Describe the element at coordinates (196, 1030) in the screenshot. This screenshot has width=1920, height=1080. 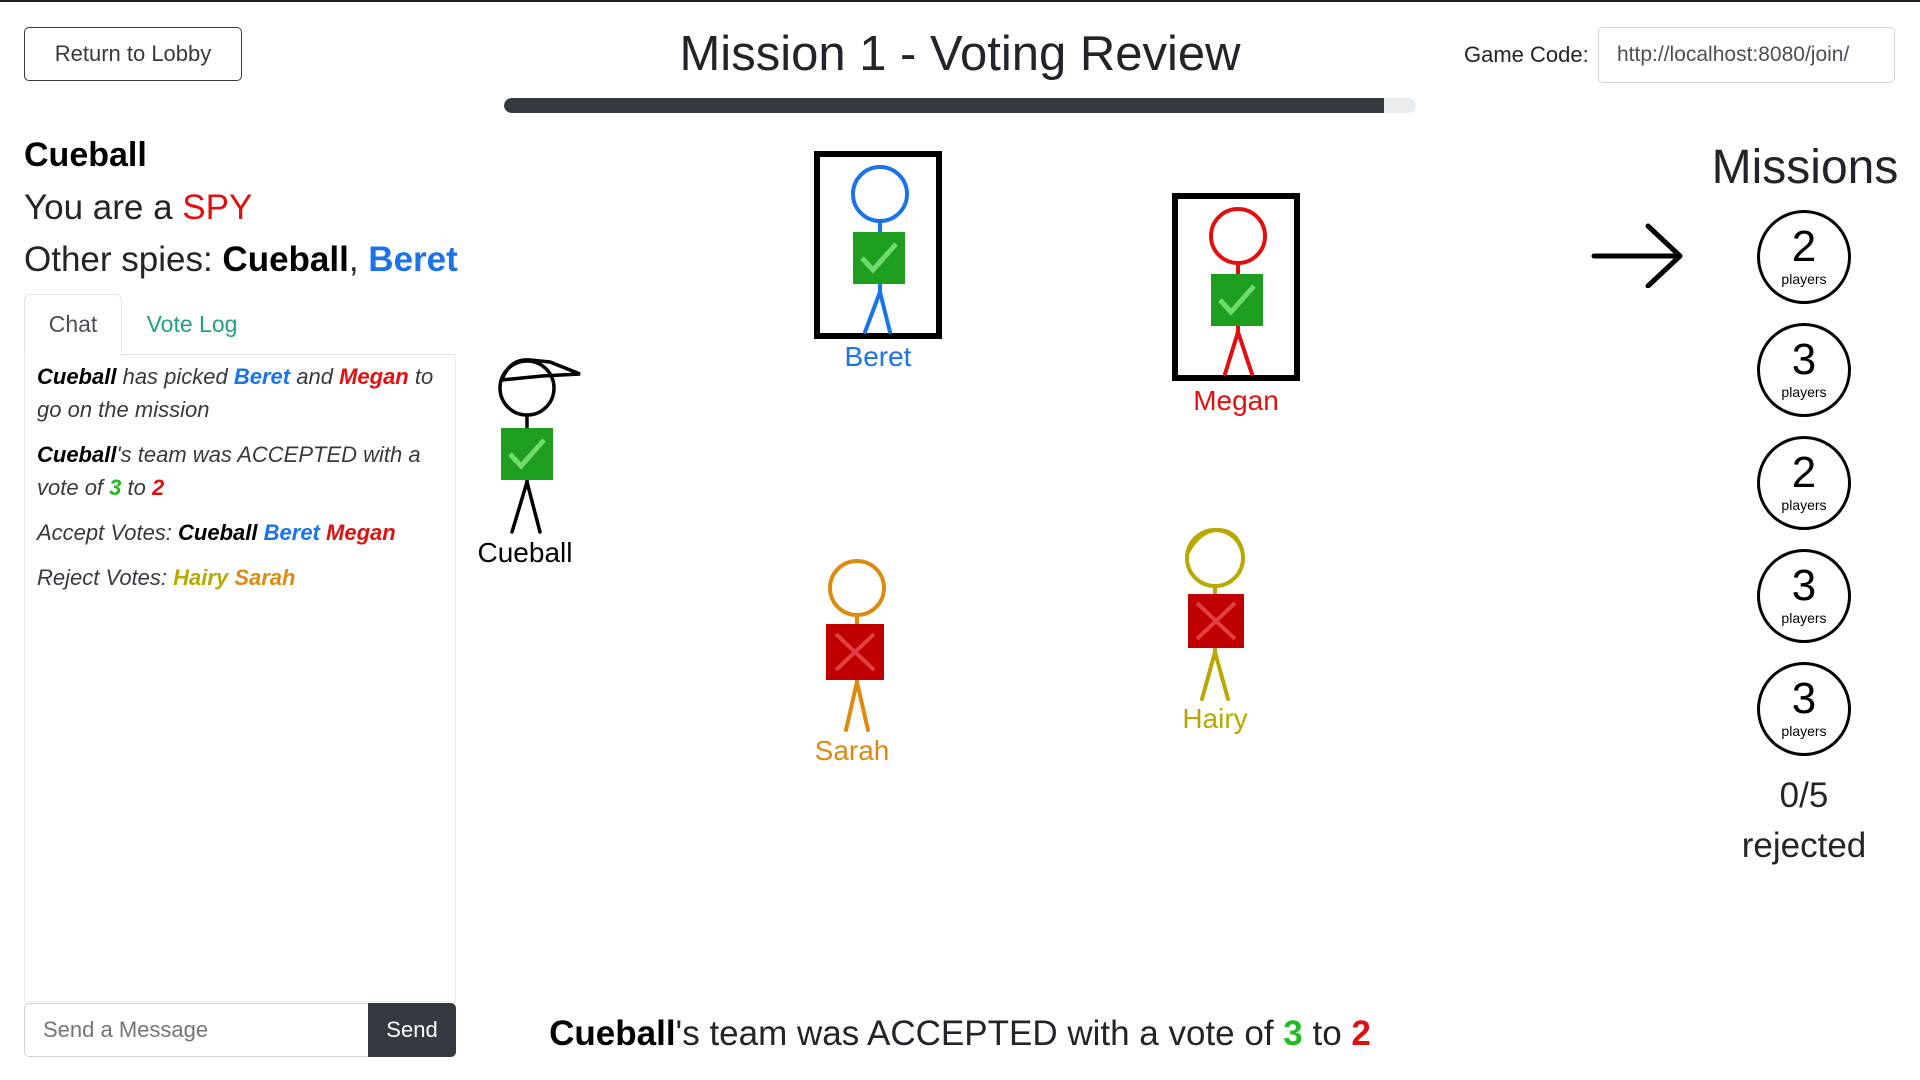
I see `message-input` at that location.